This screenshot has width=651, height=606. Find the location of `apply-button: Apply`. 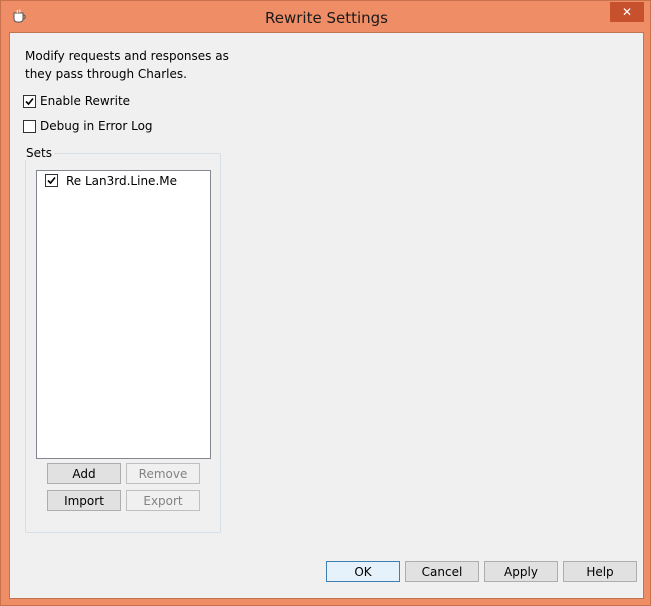

apply-button: Apply is located at coordinates (521, 571).